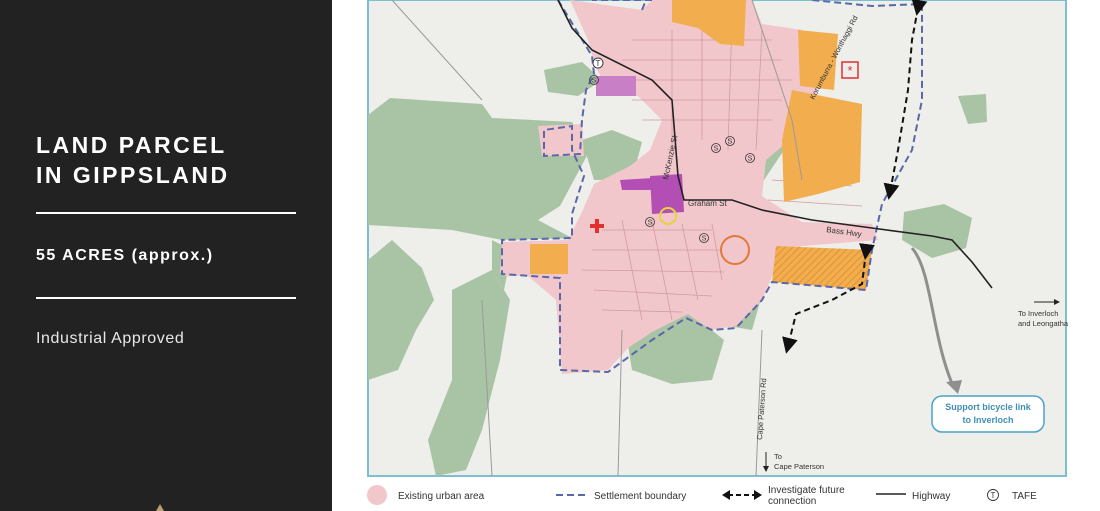 This screenshot has width=1100, height=511. I want to click on legend-highway: Highway, so click(931, 496).